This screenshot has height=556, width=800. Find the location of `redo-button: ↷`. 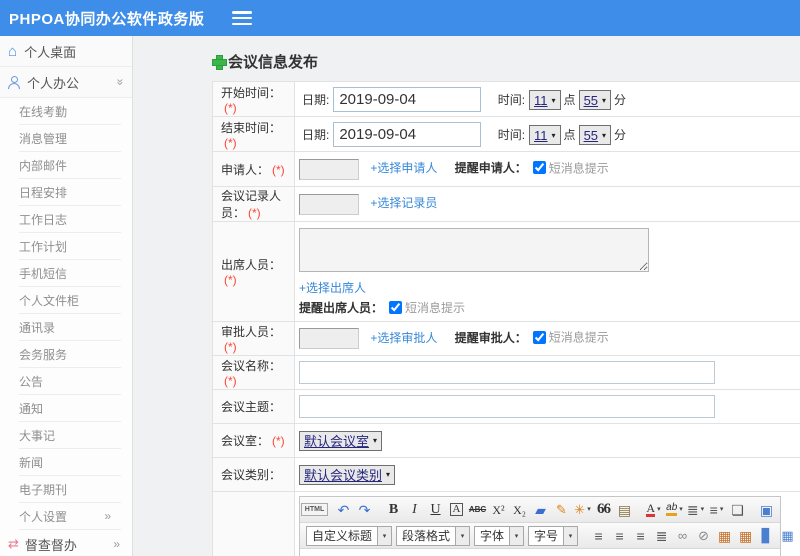

redo-button: ↷ is located at coordinates (364, 510).